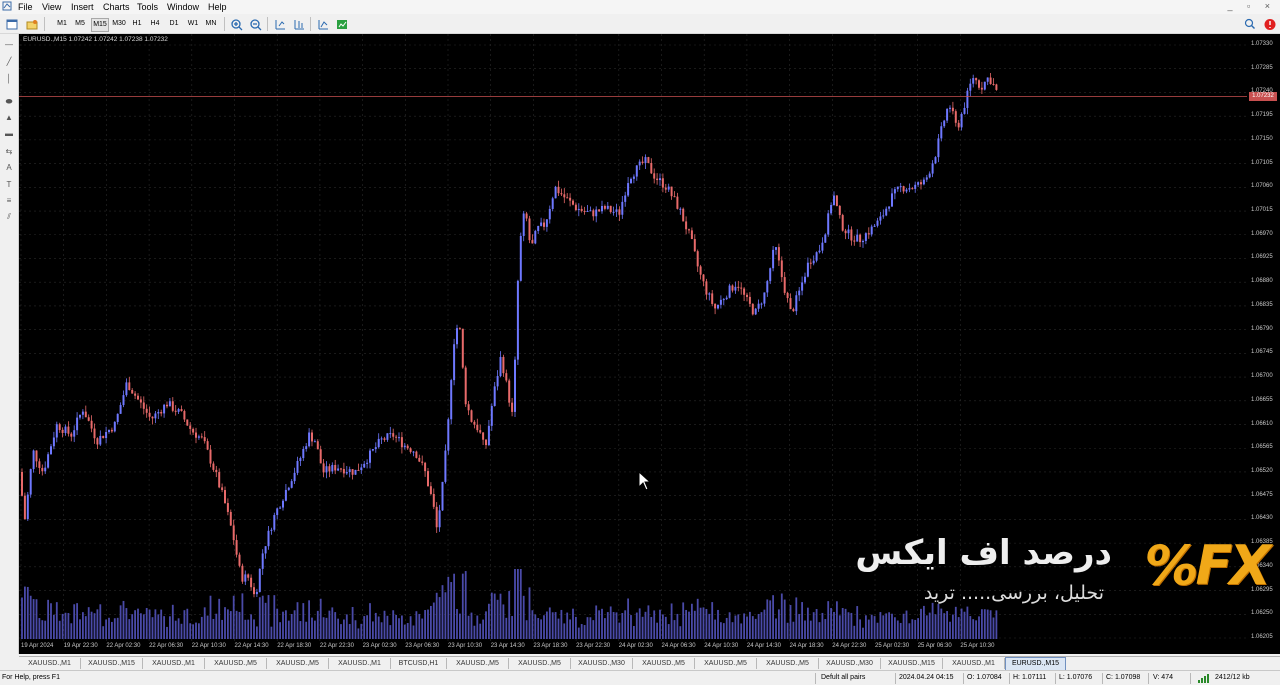  I want to click on text-icon: A, so click(9, 168).